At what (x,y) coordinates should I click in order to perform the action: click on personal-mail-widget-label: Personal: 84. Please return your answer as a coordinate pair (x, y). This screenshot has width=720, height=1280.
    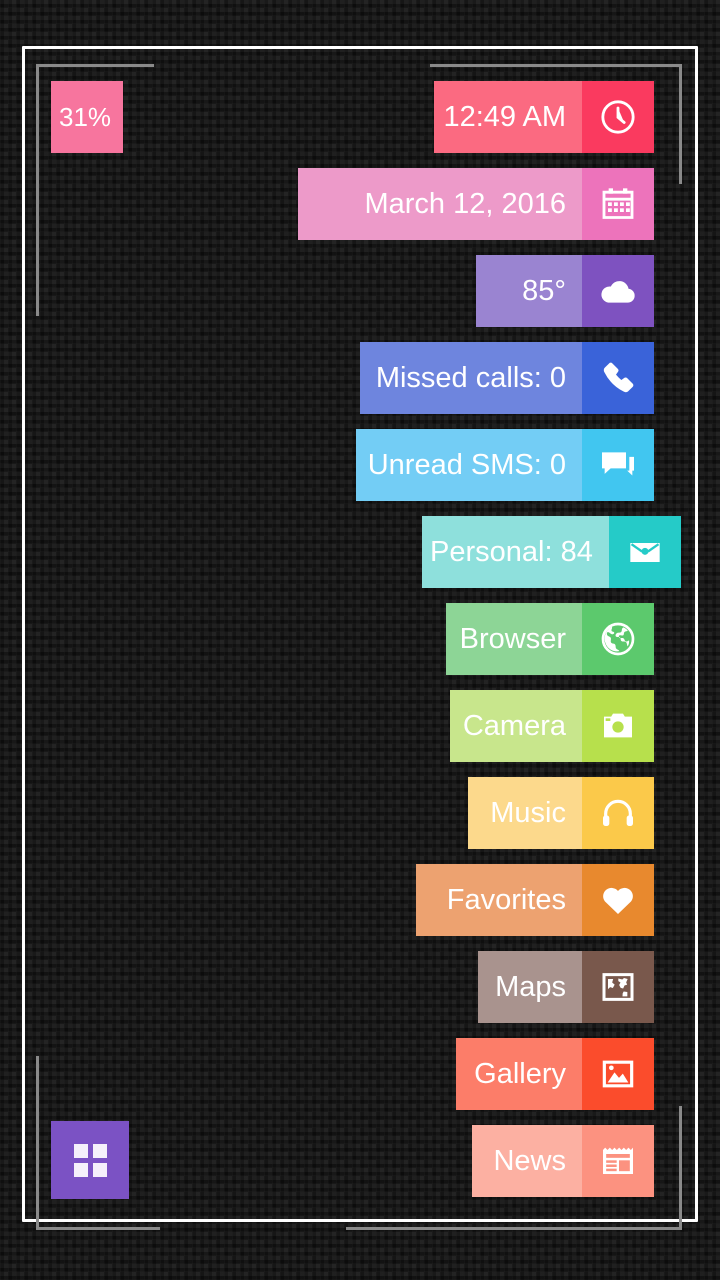
    Looking at the image, I should click on (515, 552).